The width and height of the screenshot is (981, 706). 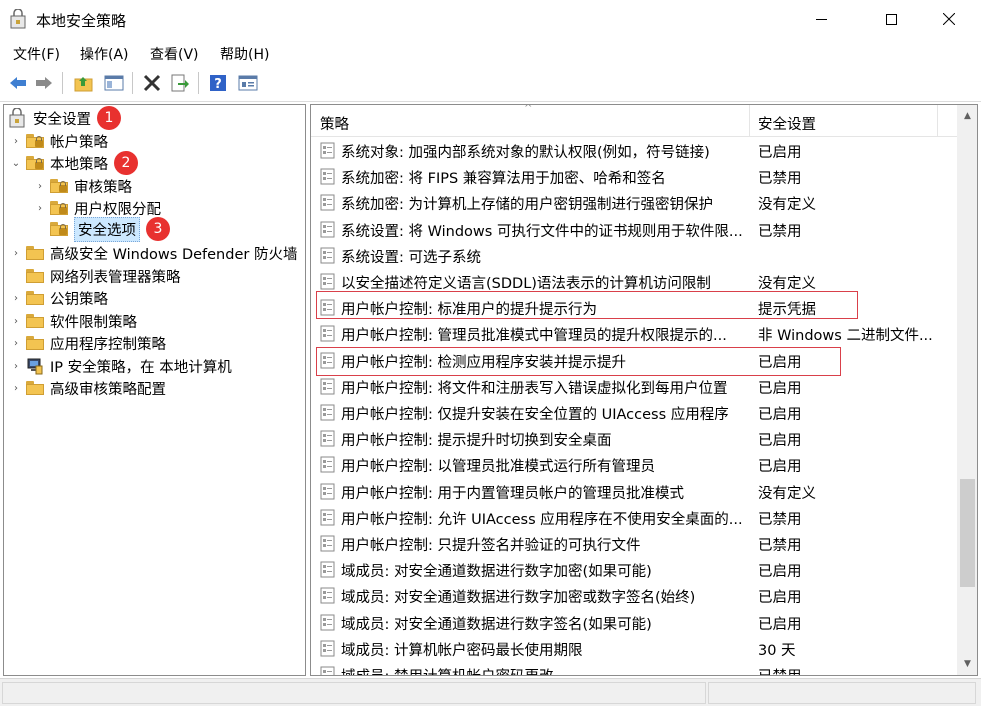 What do you see at coordinates (634, 229) in the screenshot?
I see `table-row: 系统设置: 将 Windows 可执行文件中的证书规则用于软件限... 已禁用` at bounding box center [634, 229].